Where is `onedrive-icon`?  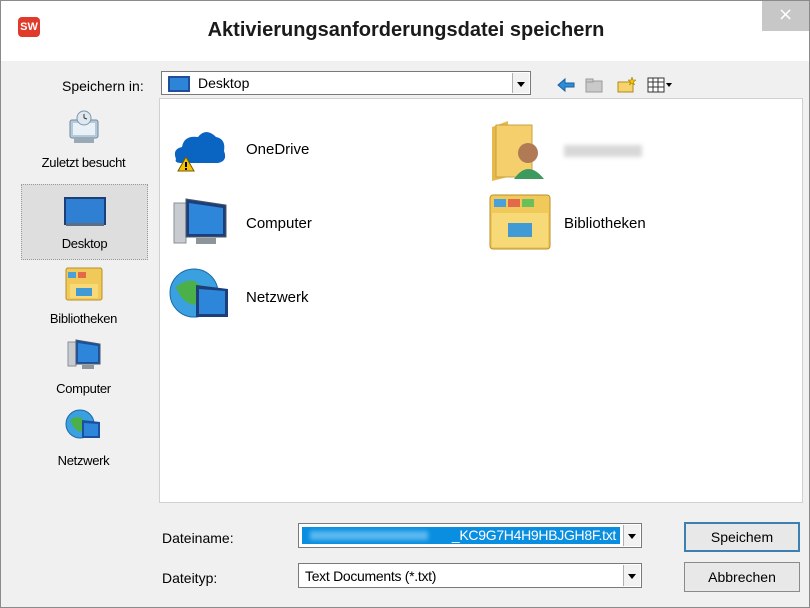
onedrive-icon is located at coordinates (200, 152).